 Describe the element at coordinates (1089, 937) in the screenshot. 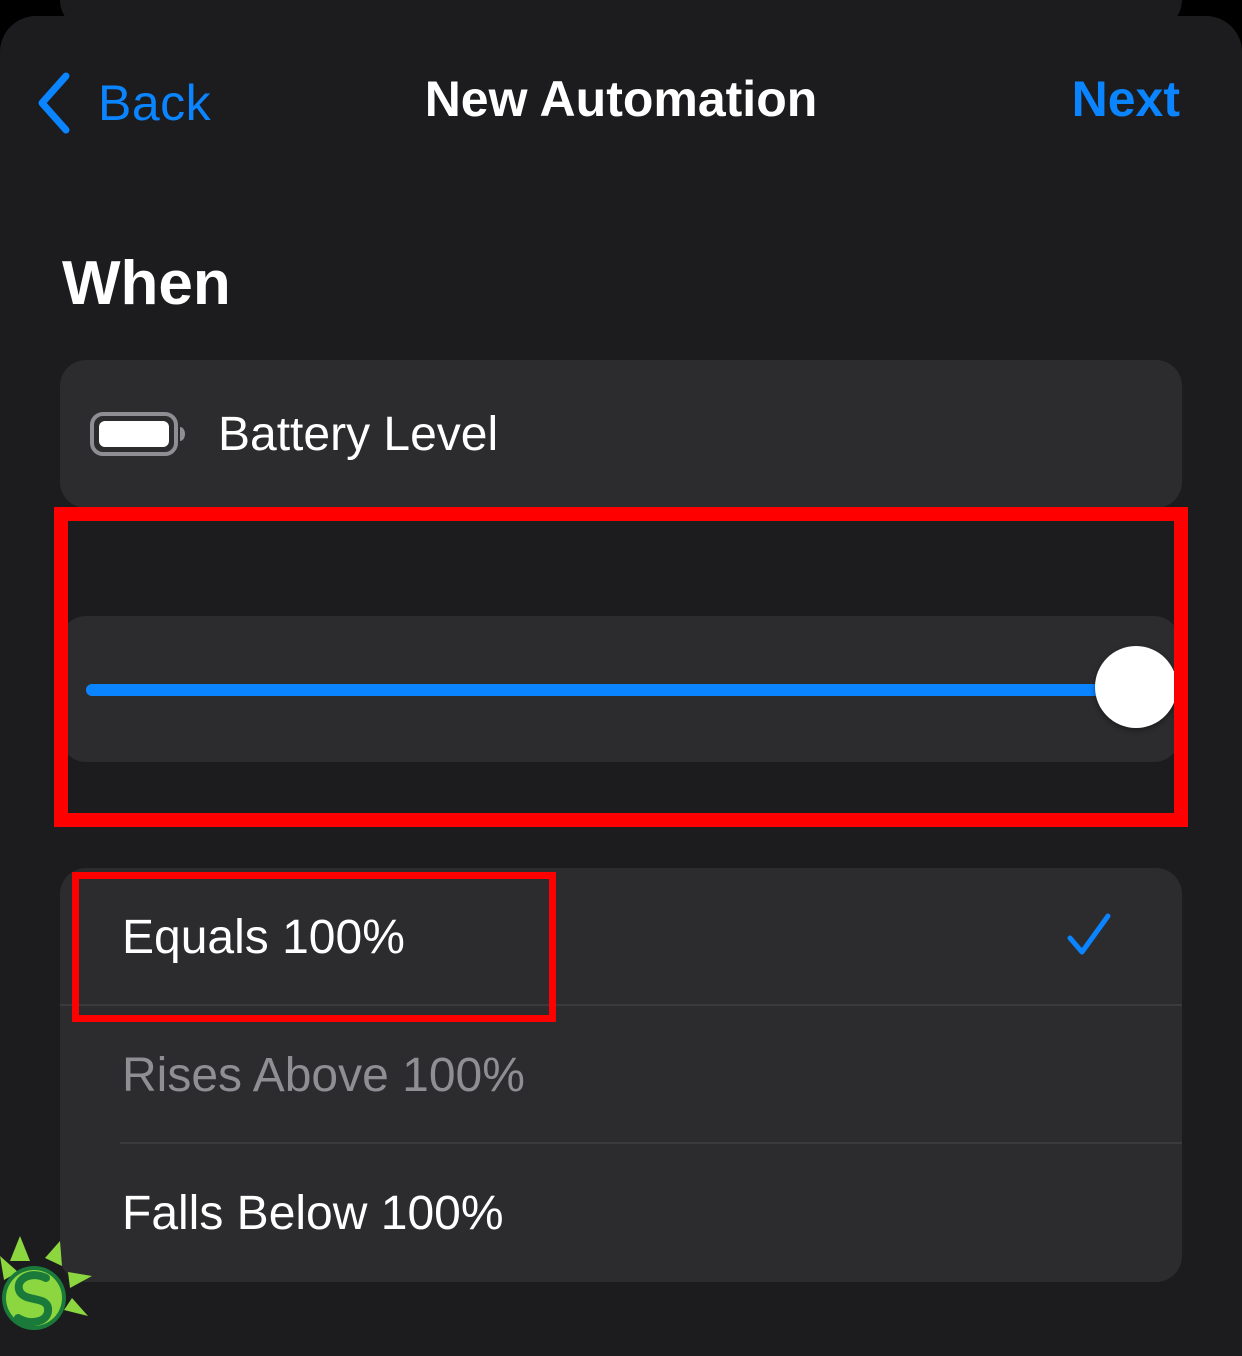

I see `checkmark-icon` at that location.